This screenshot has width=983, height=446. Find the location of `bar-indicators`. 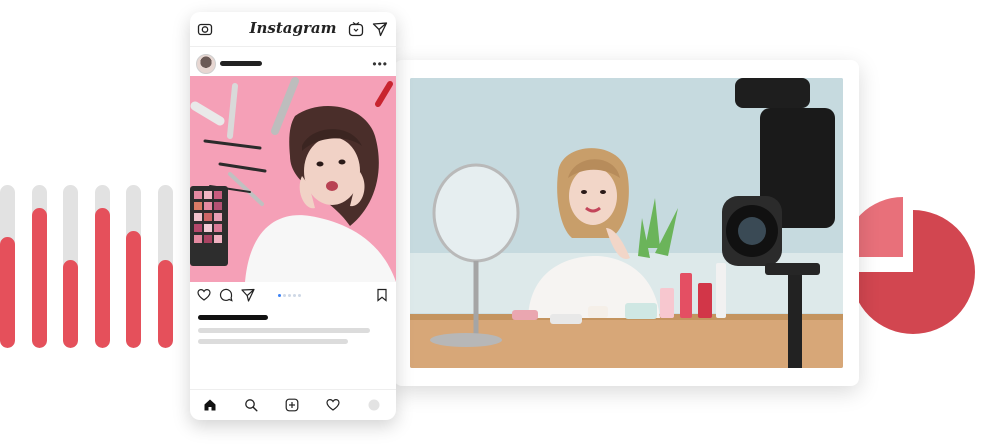

bar-indicators is located at coordinates (90, 263).